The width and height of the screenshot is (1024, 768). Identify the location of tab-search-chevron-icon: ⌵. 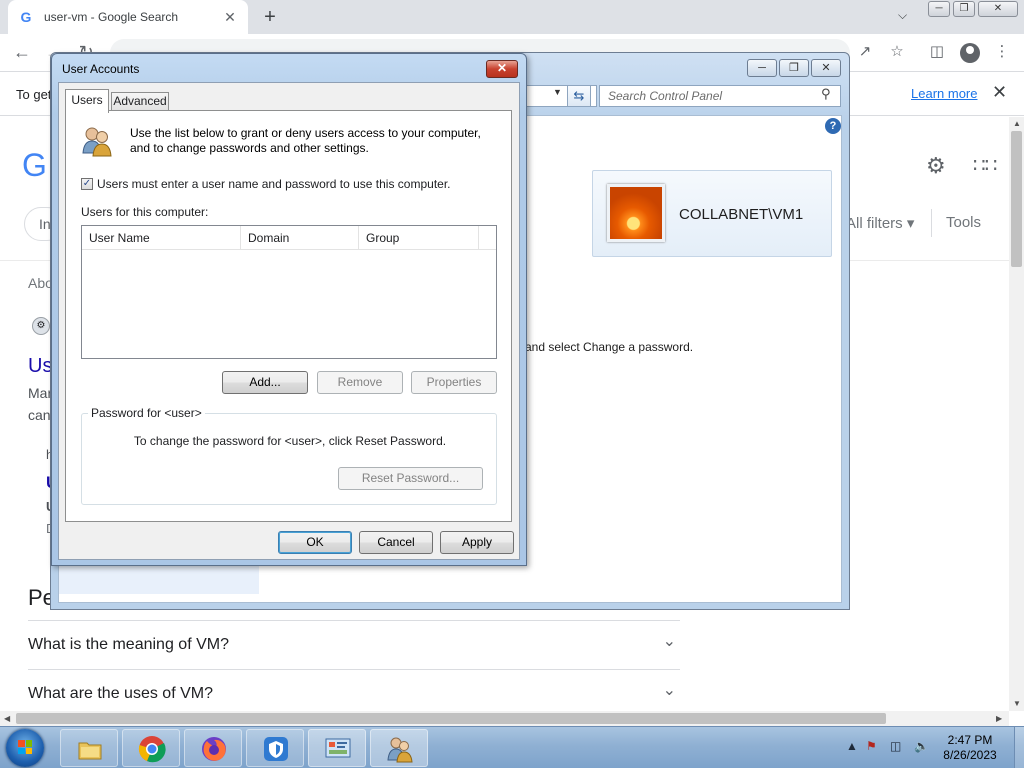
(902, 15).